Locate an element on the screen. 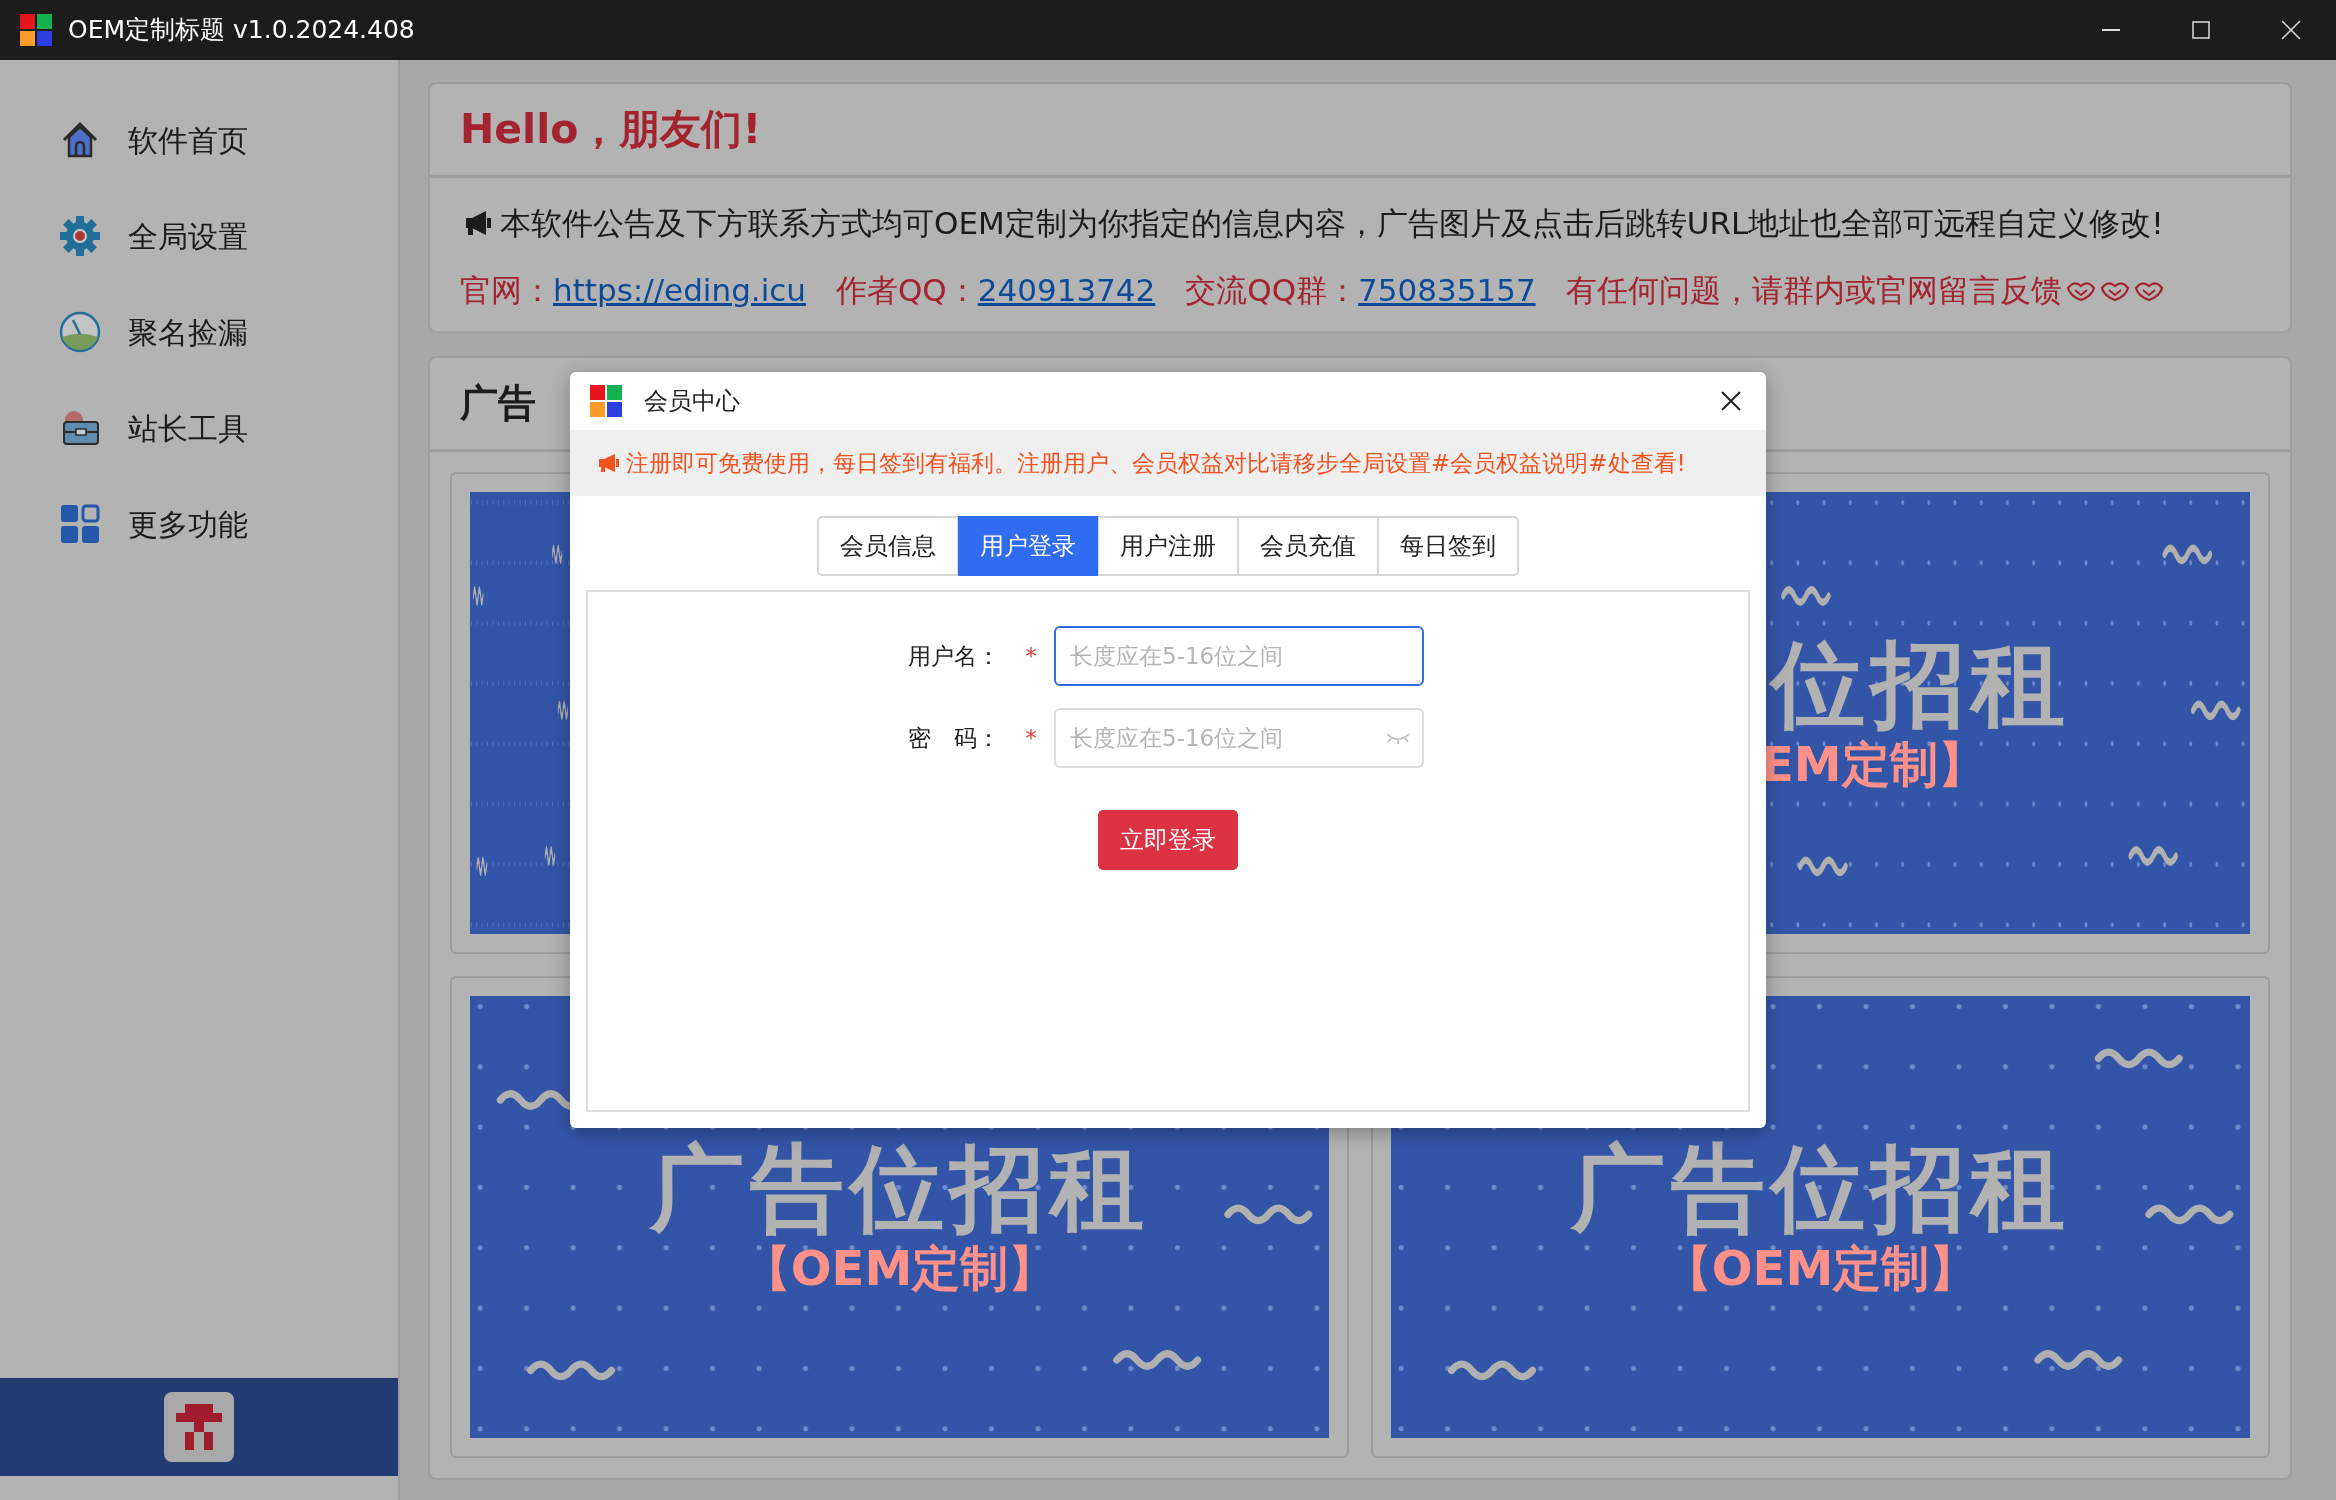  ad-section-title: 广告 is located at coordinates (498, 403).